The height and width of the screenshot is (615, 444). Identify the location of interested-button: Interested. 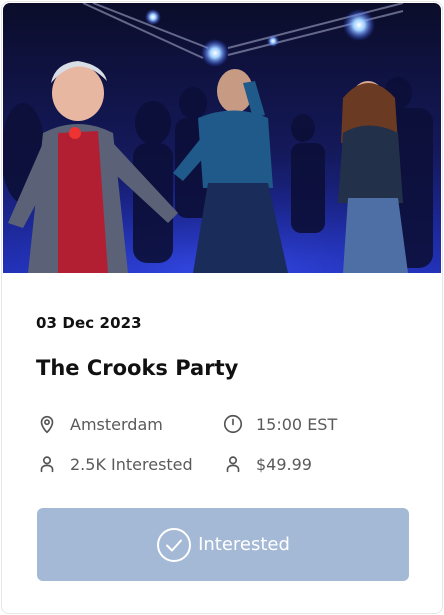
(223, 544).